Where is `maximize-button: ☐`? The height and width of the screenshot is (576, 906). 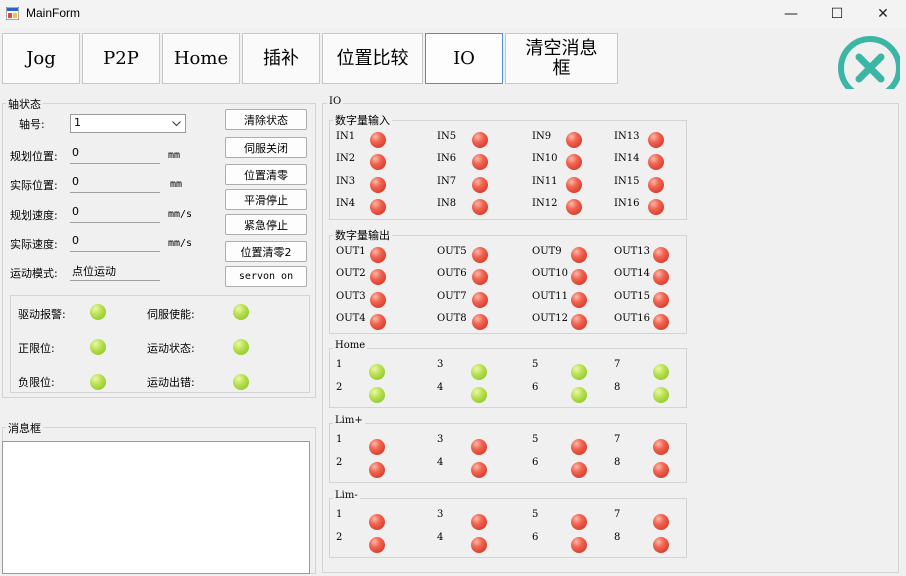
maximize-button: ☐ is located at coordinates (837, 14).